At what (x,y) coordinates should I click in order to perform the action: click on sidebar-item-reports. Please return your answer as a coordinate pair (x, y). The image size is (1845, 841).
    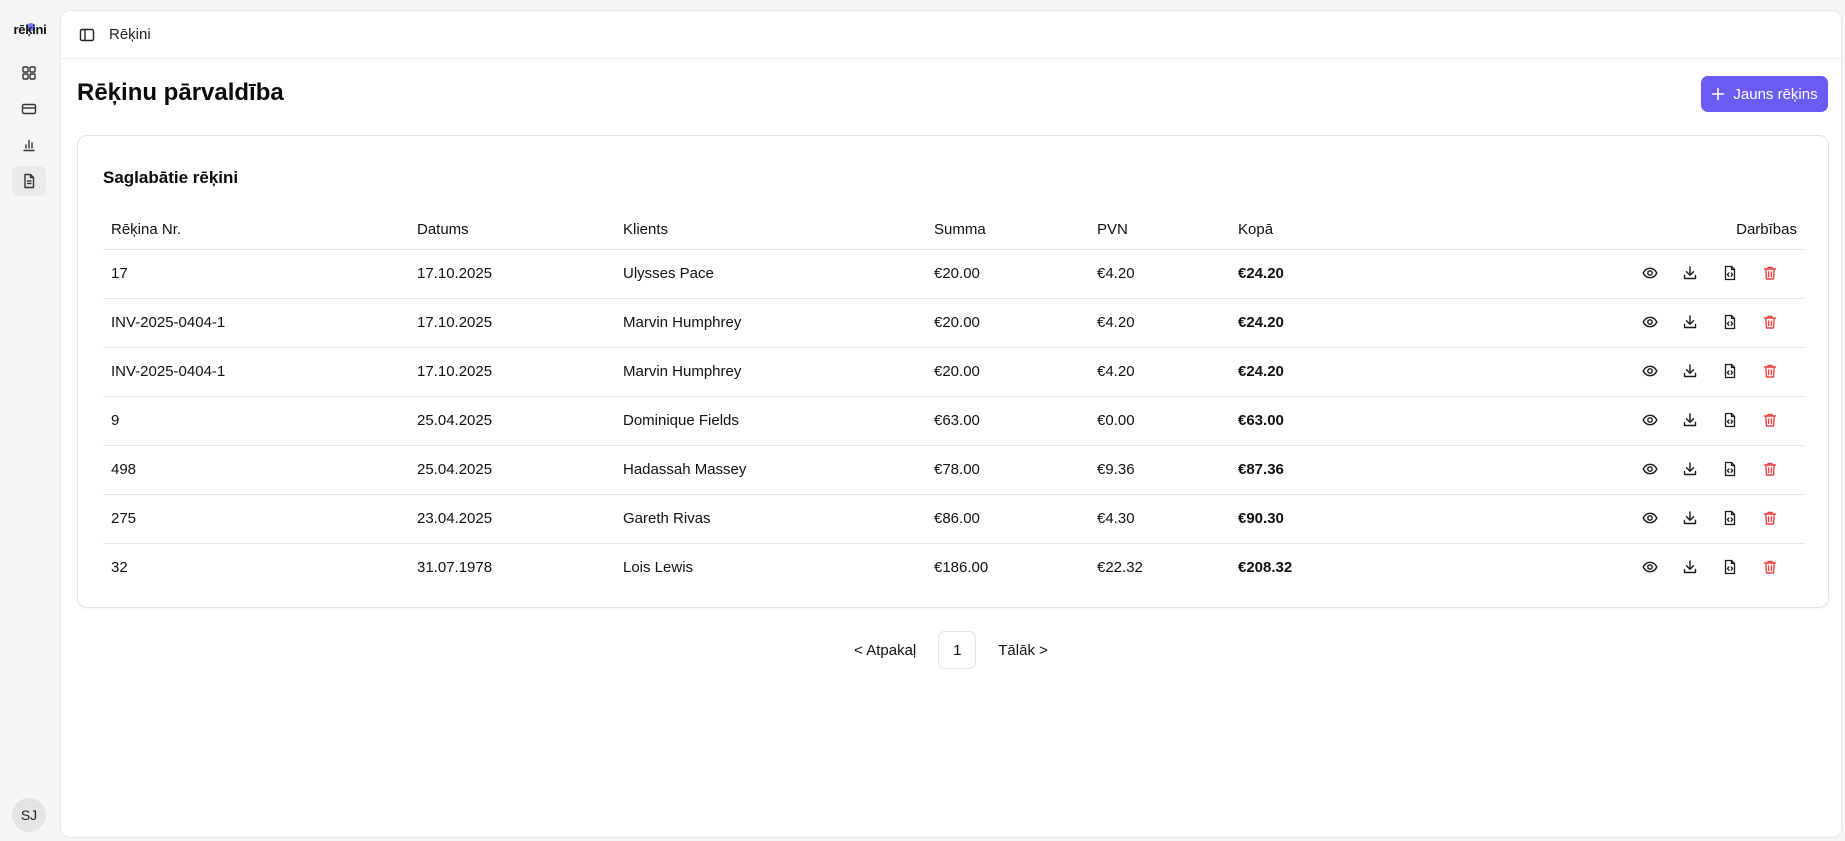
    Looking at the image, I should click on (29, 145).